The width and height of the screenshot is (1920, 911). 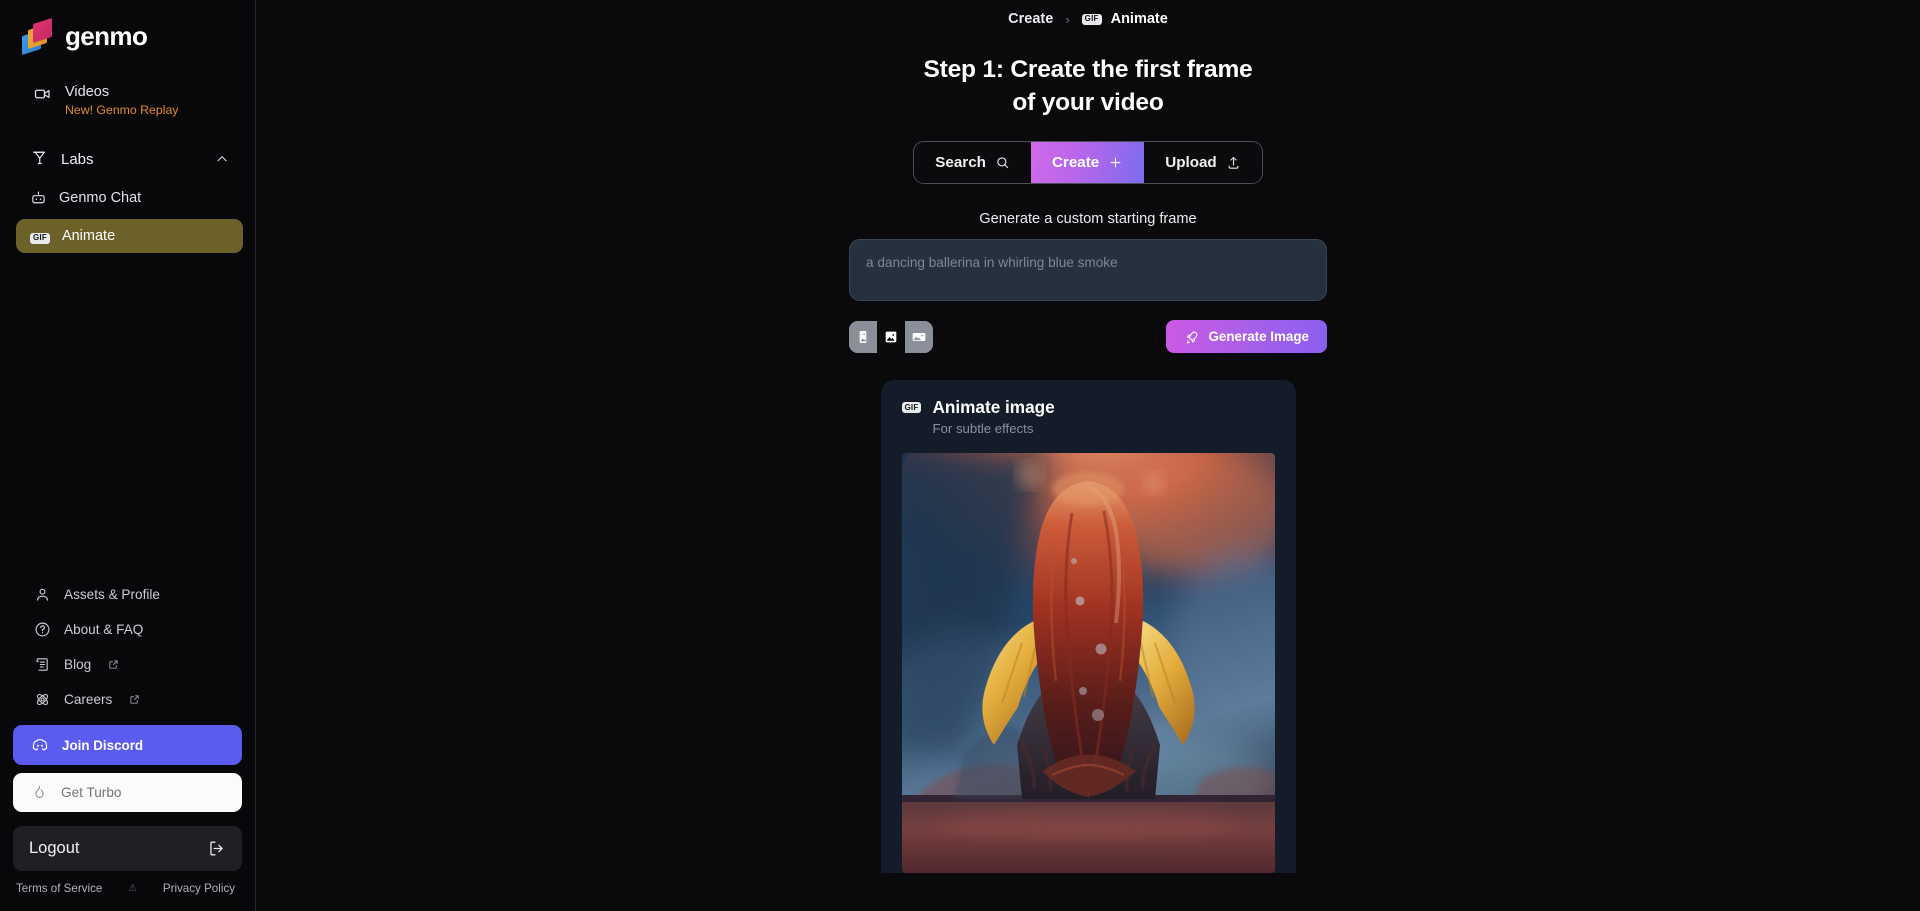 I want to click on video-camera-icon, so click(x=43, y=94).